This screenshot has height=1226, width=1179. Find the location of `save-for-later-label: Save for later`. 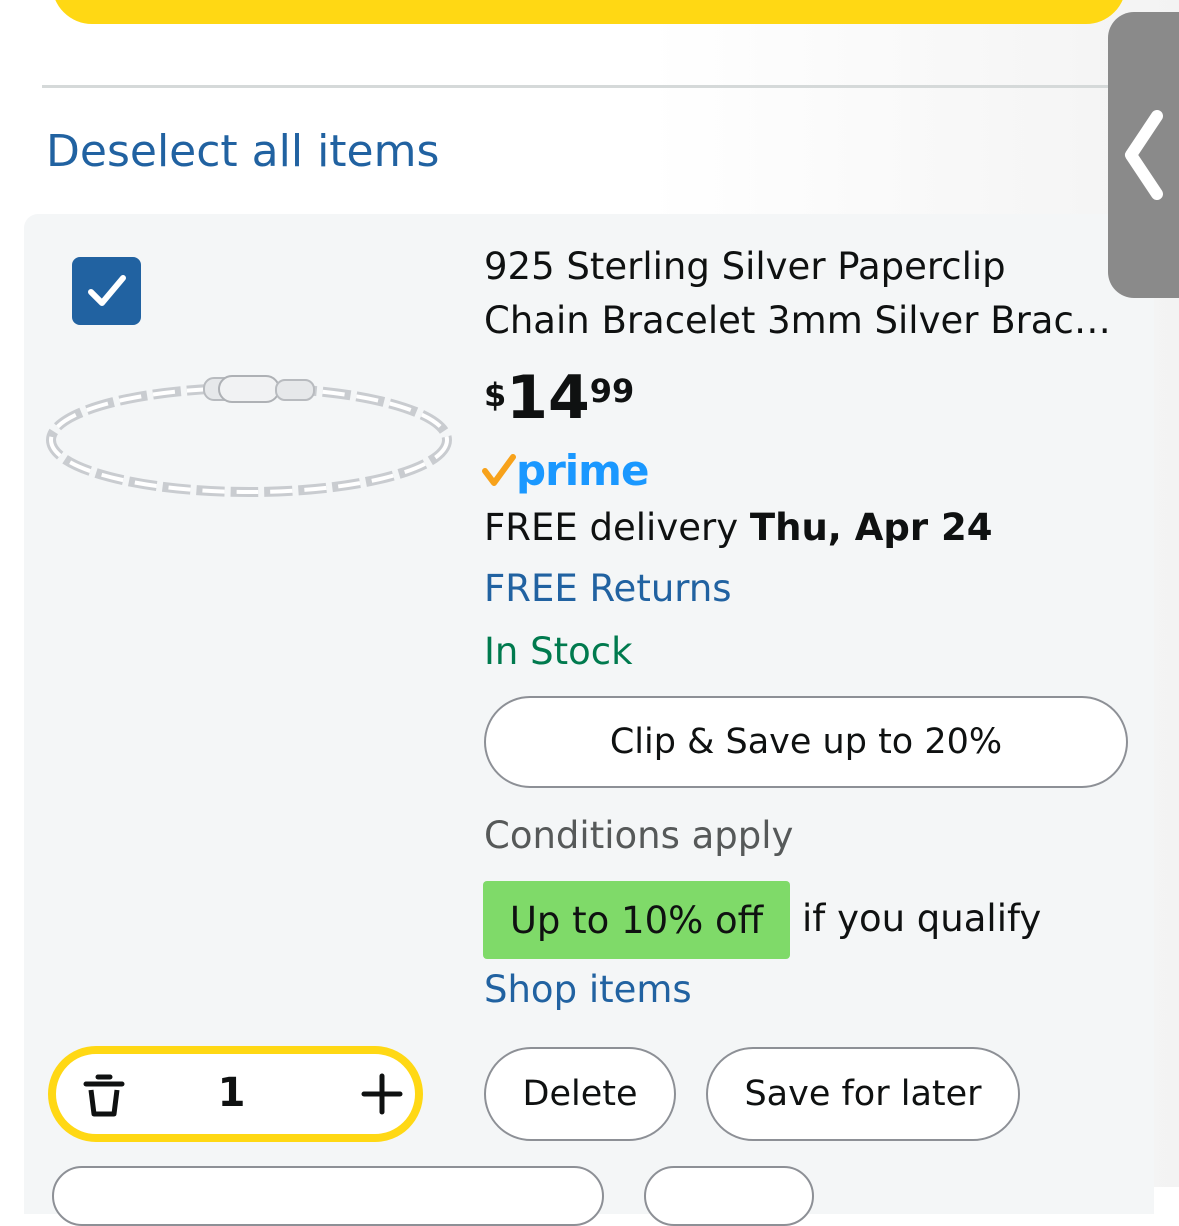

save-for-later-label: Save for later is located at coordinates (863, 1094).